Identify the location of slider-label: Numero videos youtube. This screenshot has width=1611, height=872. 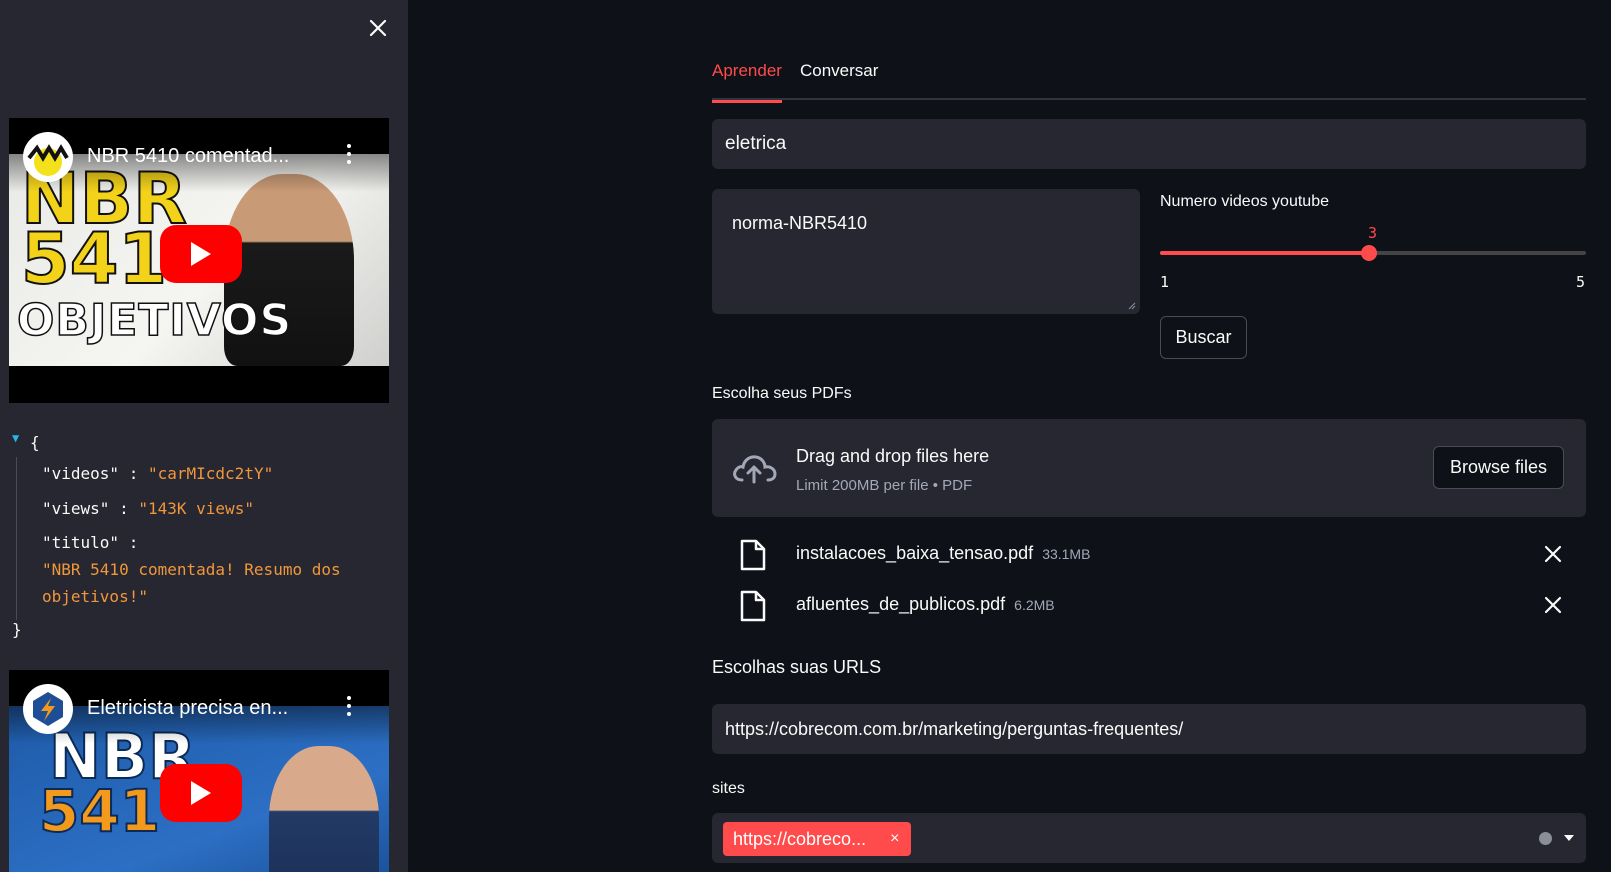
(1244, 201).